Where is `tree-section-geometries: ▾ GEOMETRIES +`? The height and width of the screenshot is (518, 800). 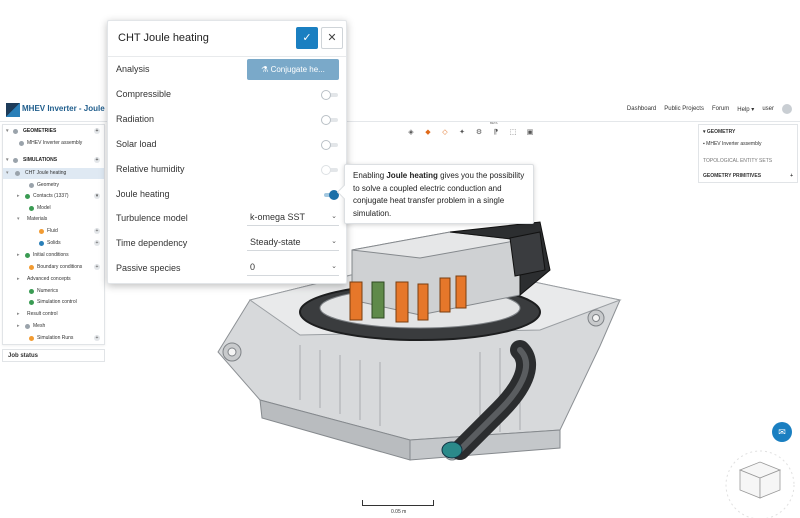 tree-section-geometries: ▾ GEOMETRIES + is located at coordinates (53, 131).